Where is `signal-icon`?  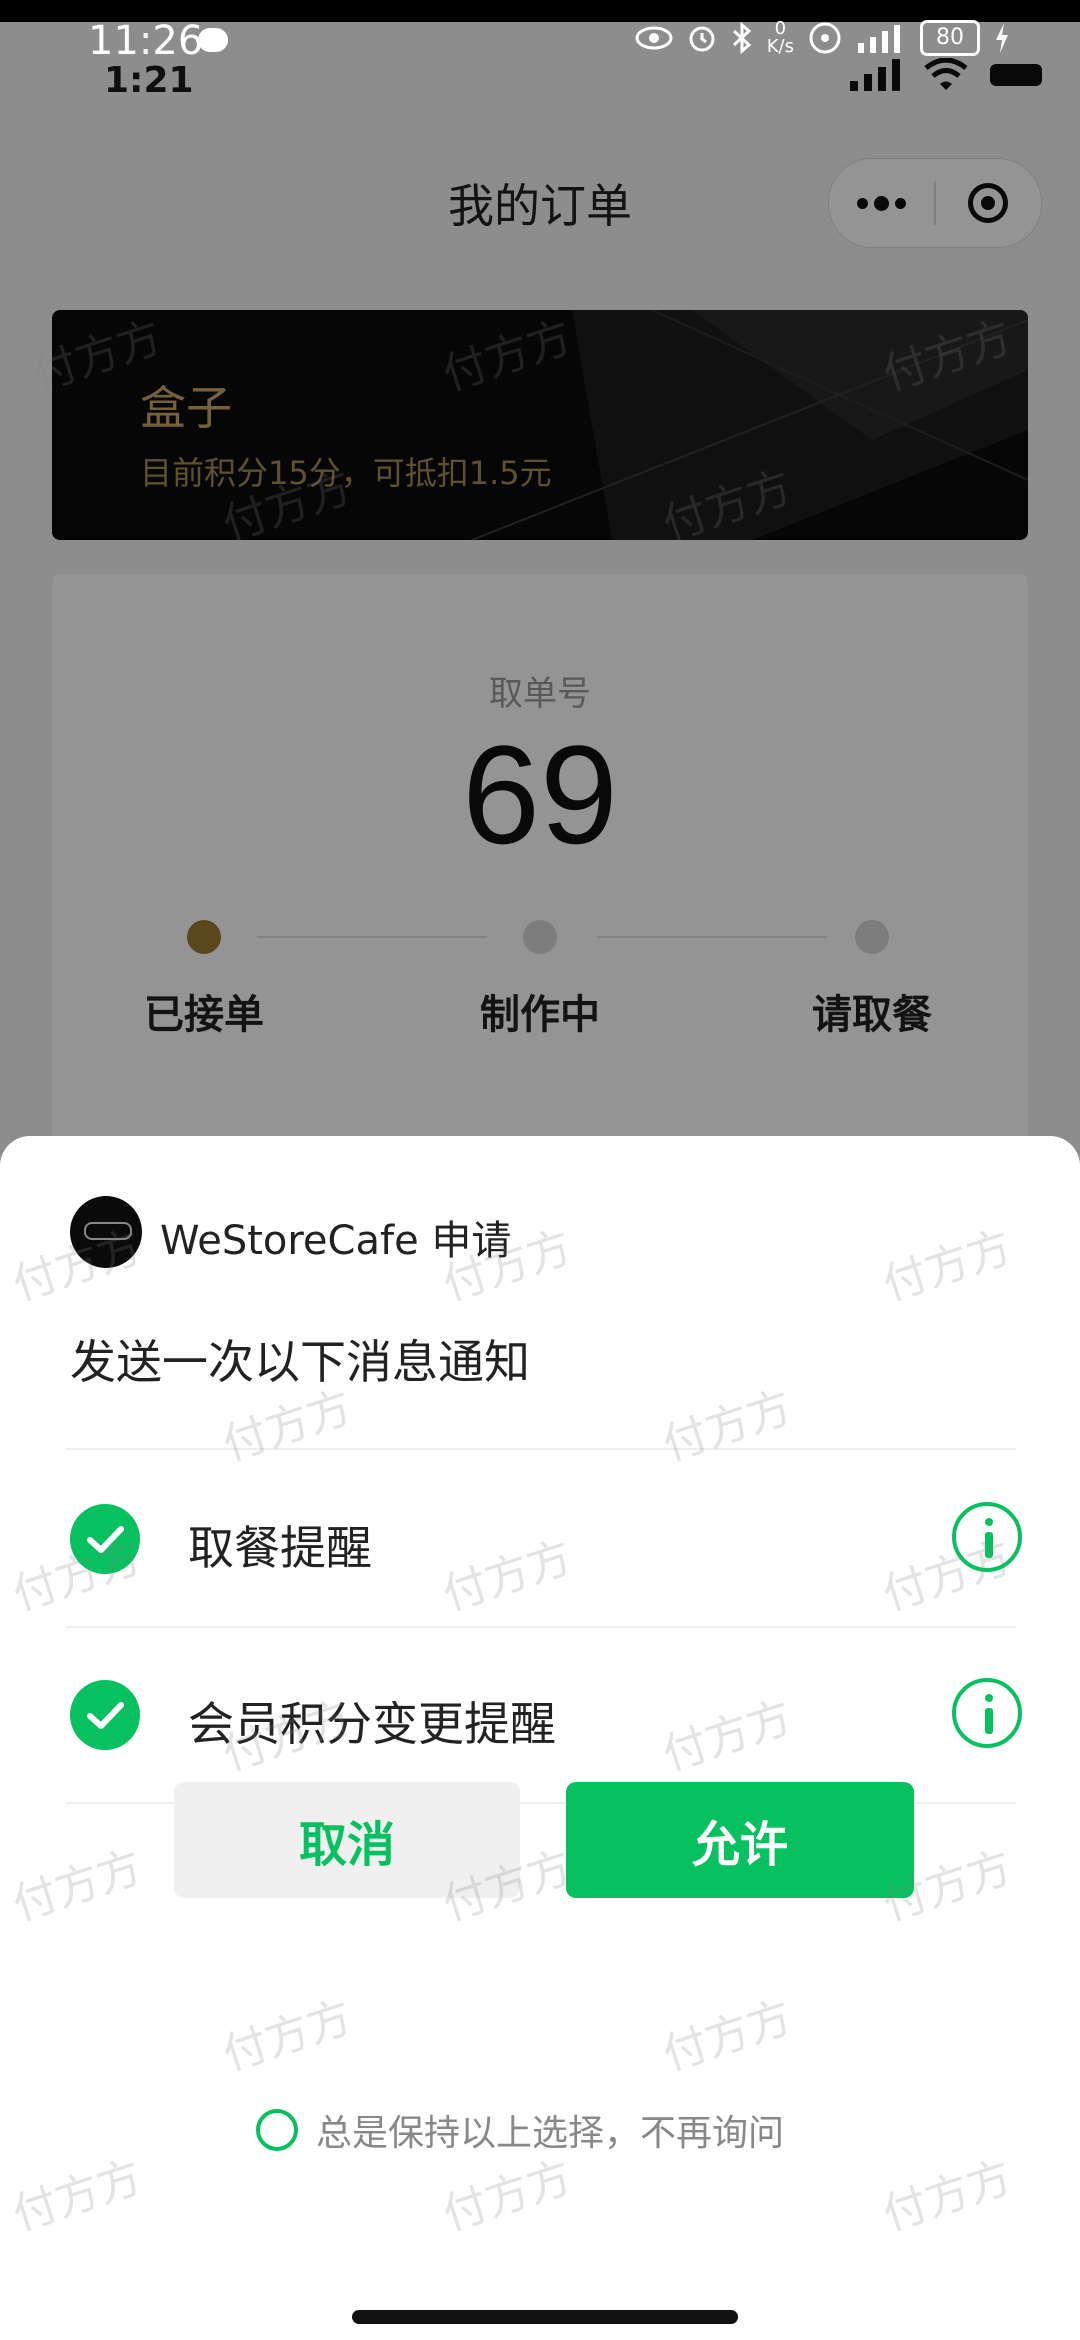 signal-icon is located at coordinates (879, 39).